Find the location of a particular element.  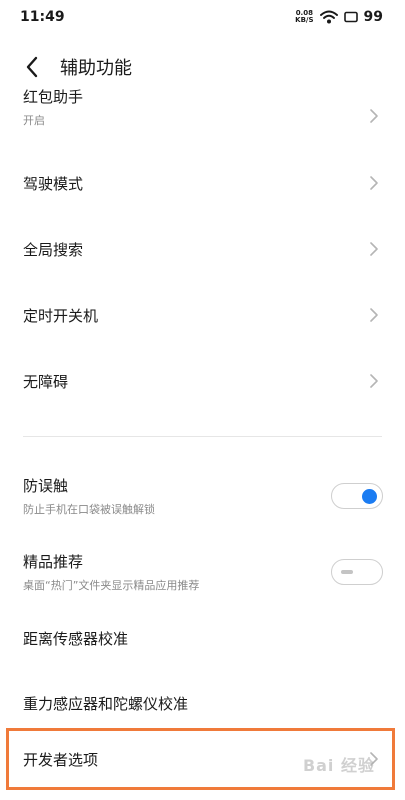

setting-item-proximity-calibration: 距离传感器校准 is located at coordinates (202, 638).